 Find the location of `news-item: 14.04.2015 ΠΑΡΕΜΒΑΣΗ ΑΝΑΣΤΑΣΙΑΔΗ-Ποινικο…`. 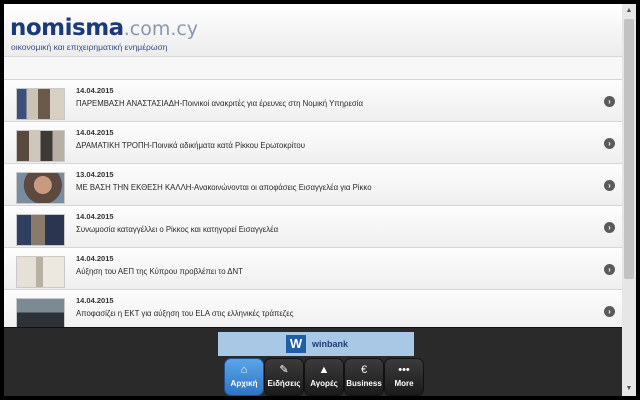

news-item: 14.04.2015 ΠΑΡΕΜΒΑΣΗ ΑΝΑΣΤΑΣΙΑΔΗ-Ποινικο… is located at coordinates (313, 101).